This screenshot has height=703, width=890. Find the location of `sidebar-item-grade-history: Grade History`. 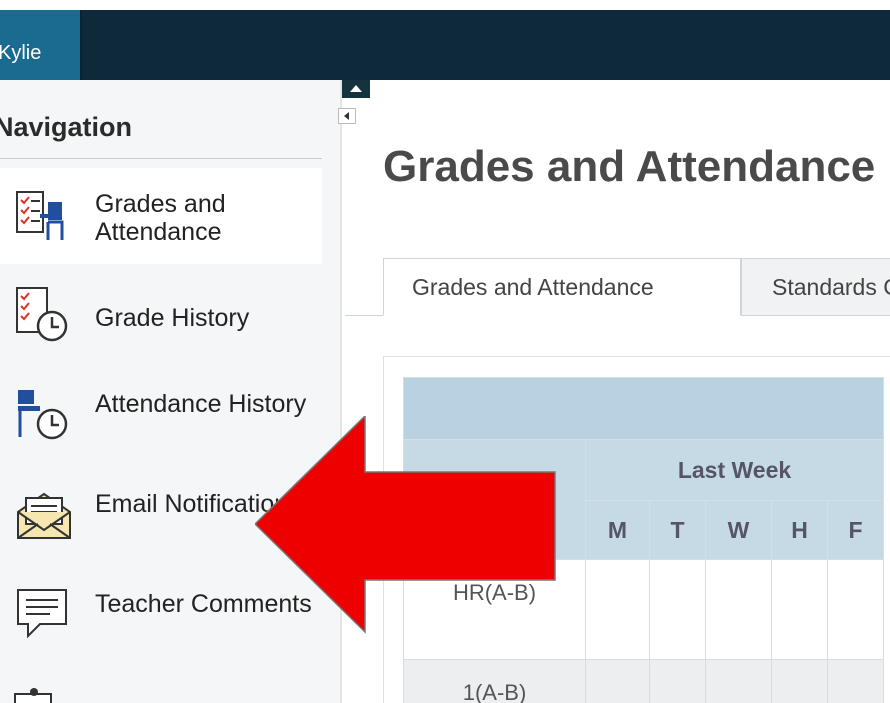

sidebar-item-grade-history: Grade History is located at coordinates (161, 320).